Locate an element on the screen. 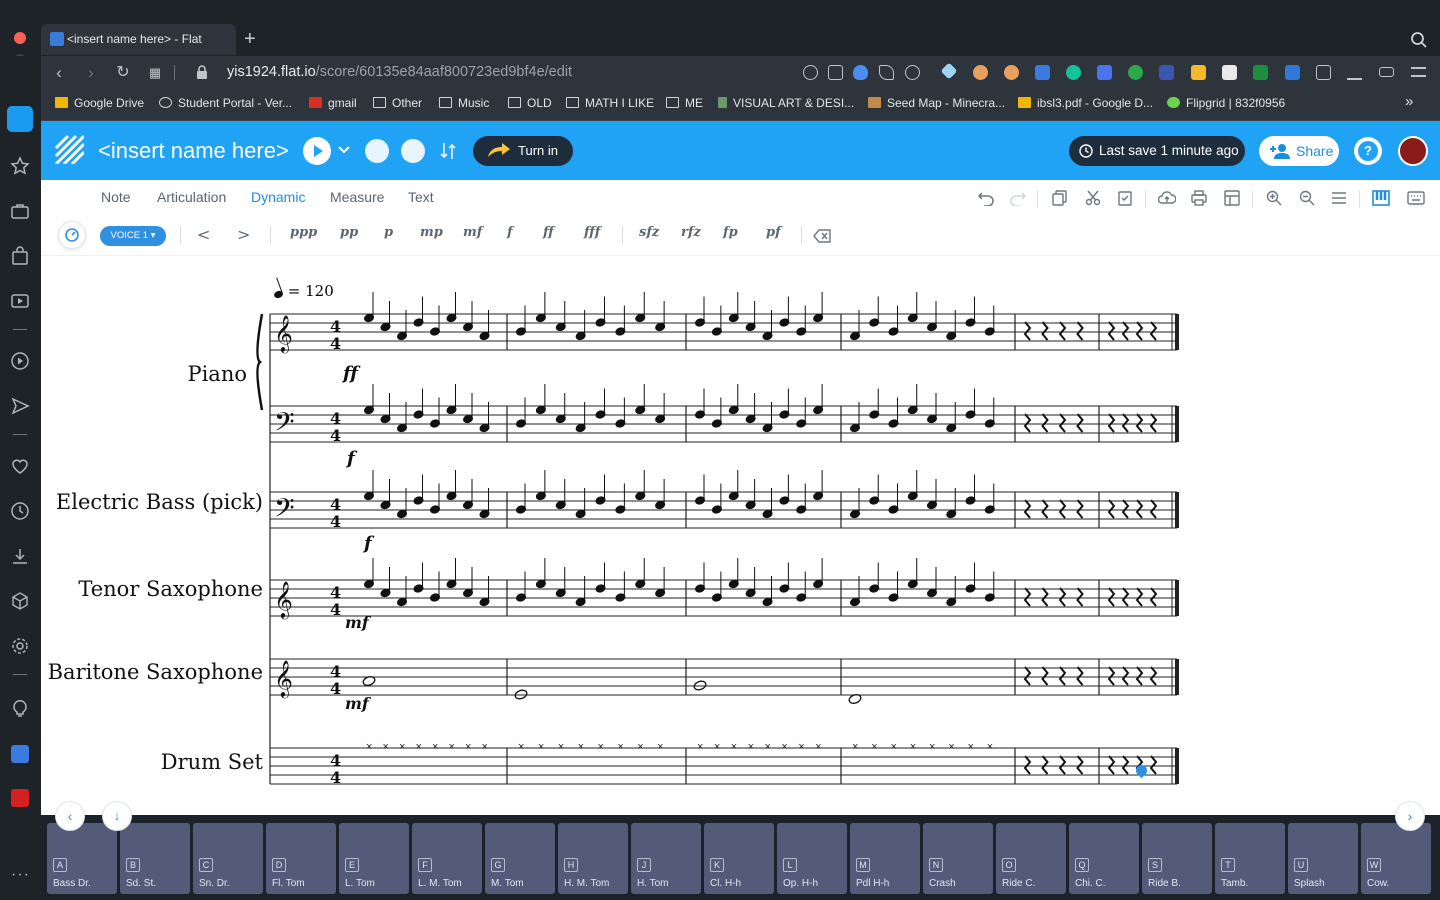 This screenshot has height=900, width=1440. tab-measure: Measure is located at coordinates (357, 197).